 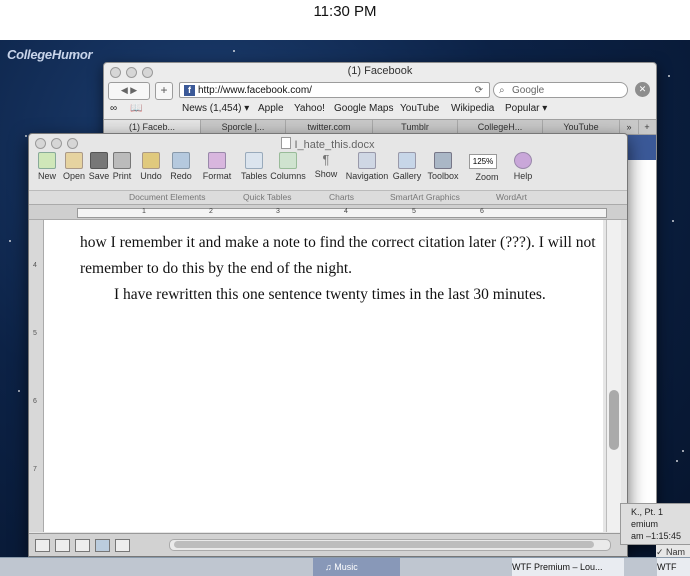 What do you see at coordinates (356, 567) in the screenshot?
I see `music-item: ♫ Music` at bounding box center [356, 567].